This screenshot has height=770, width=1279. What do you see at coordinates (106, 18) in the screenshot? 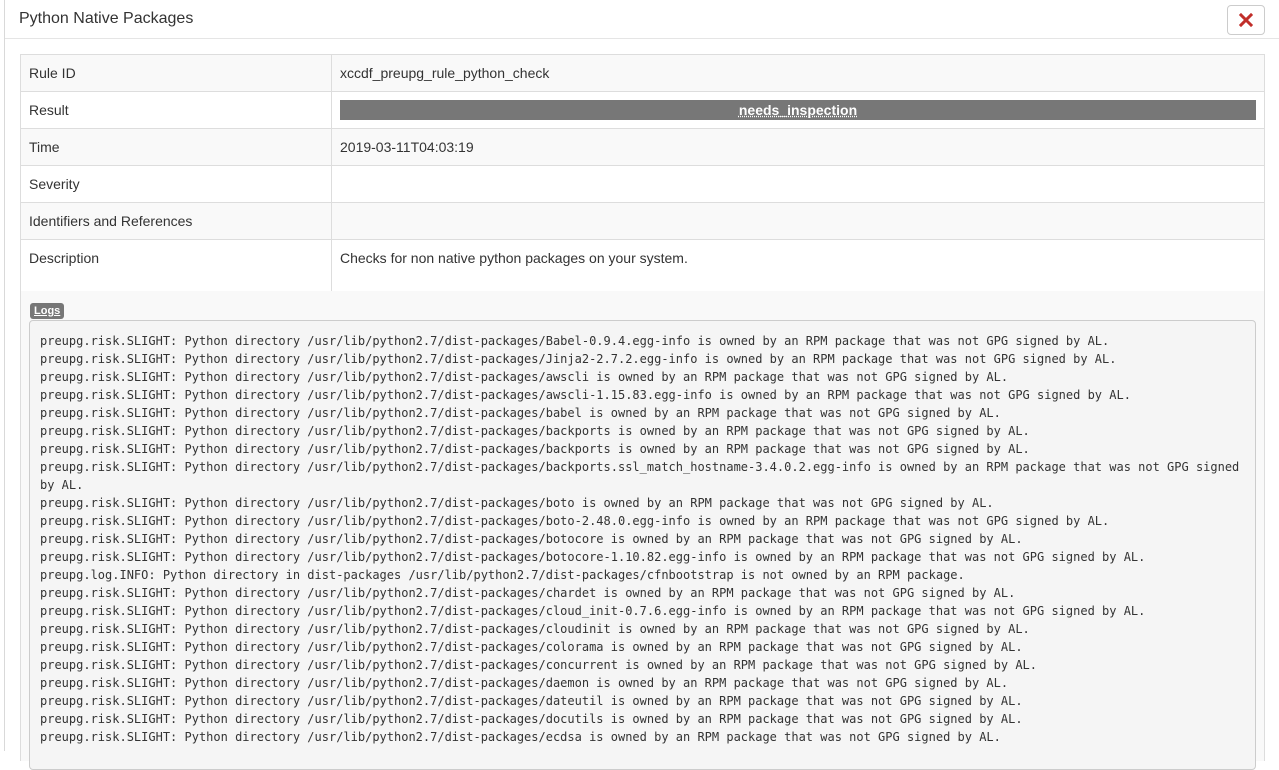
I see `modal-title: Python Native Packages` at bounding box center [106, 18].